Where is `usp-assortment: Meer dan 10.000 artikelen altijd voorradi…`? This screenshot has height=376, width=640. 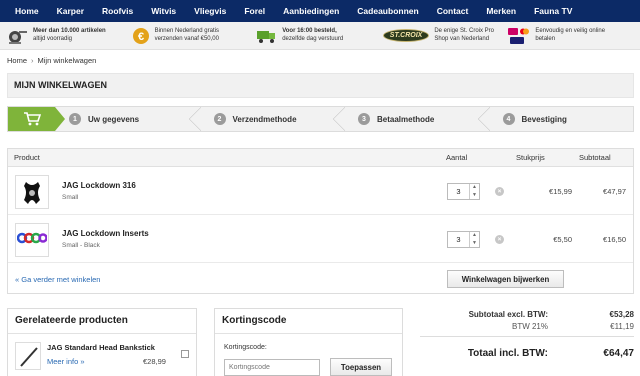
usp-assortment: Meer dan 10.000 artikelen altijd voorradi… is located at coordinates (69, 36).